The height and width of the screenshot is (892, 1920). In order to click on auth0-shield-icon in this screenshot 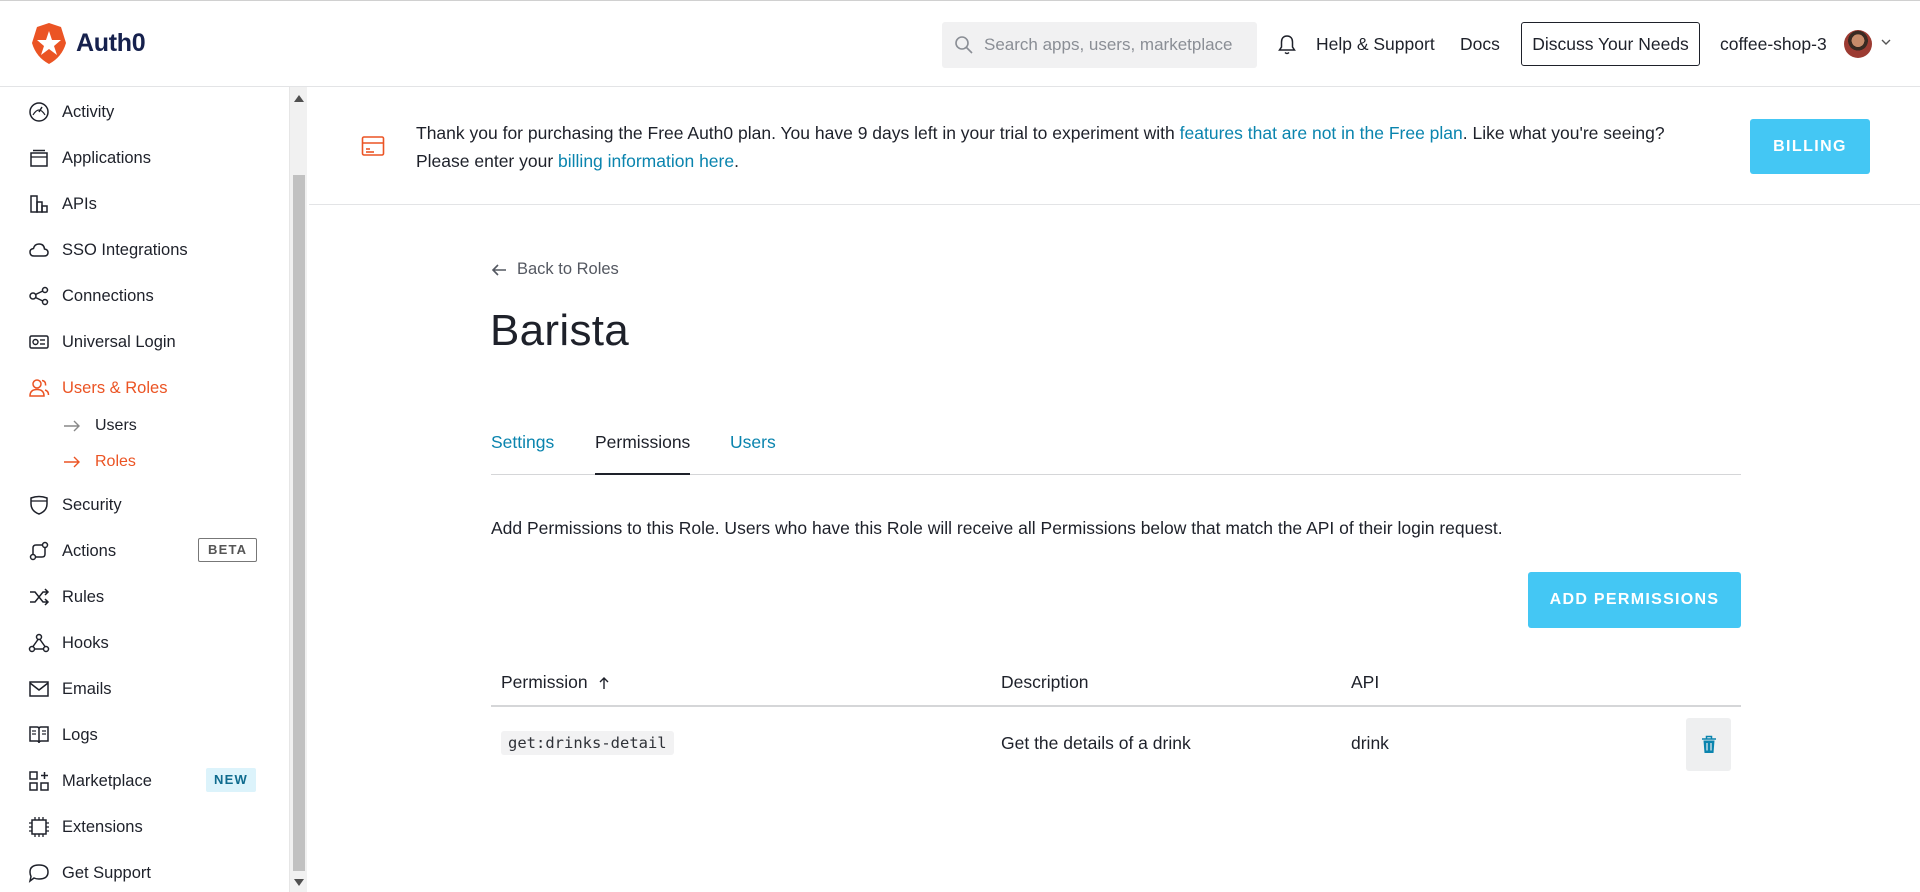, I will do `click(49, 43)`.